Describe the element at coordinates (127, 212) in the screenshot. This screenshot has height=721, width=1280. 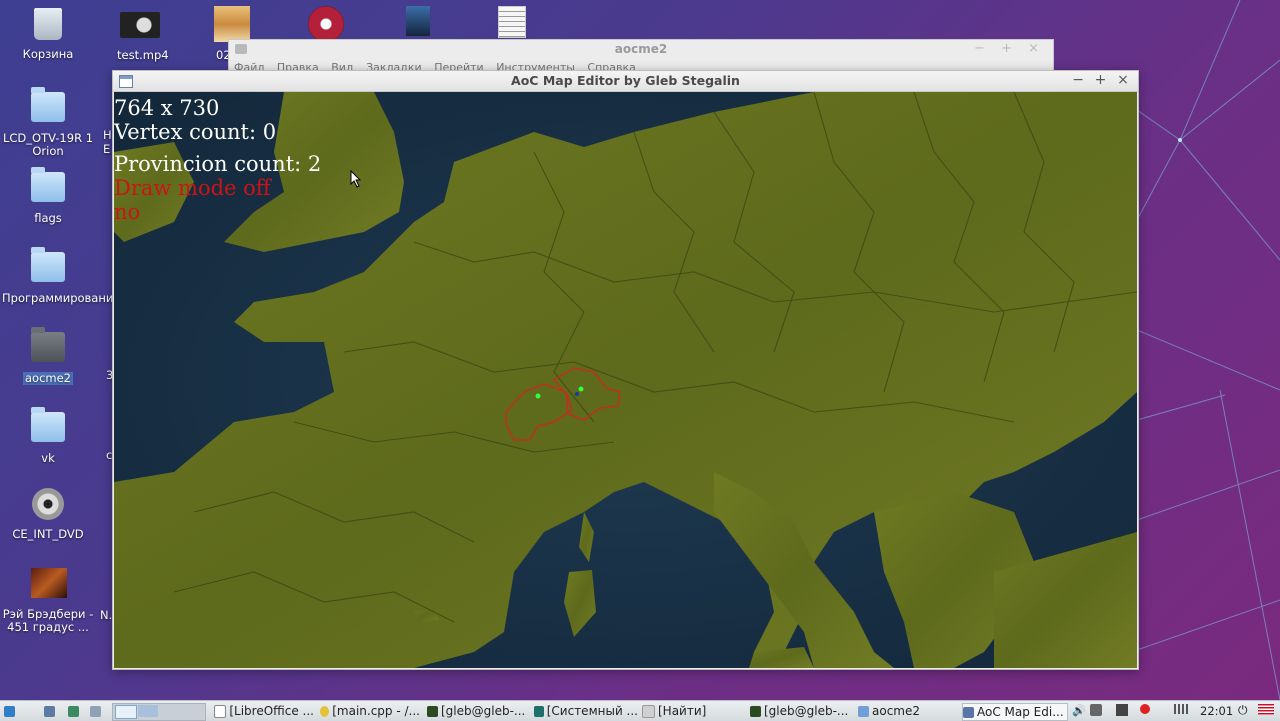
I see `status-label: no` at that location.